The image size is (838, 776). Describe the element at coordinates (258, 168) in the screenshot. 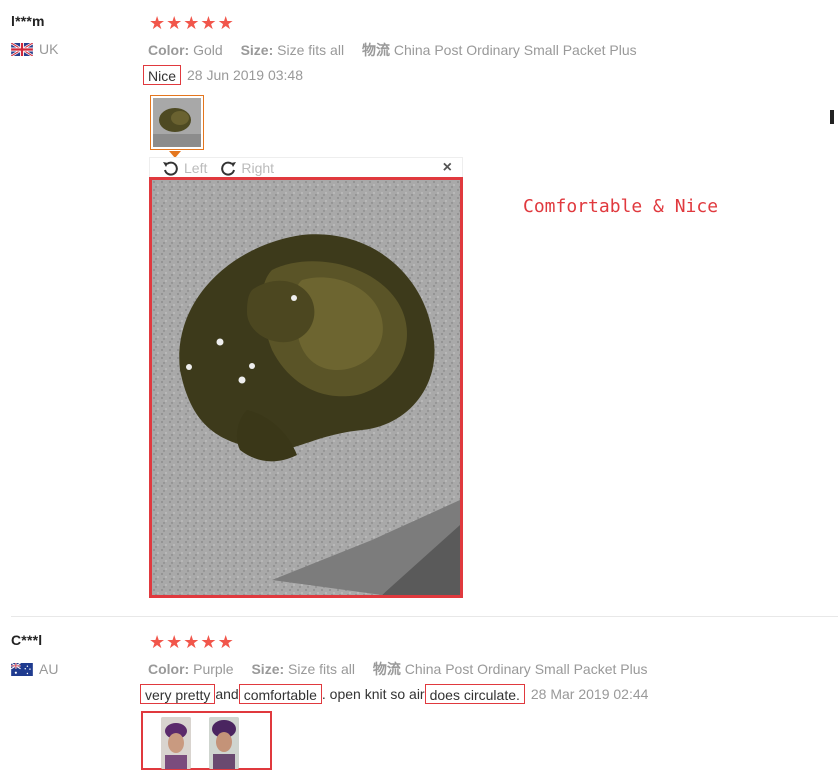

I see `rotate-right-label: Right` at that location.